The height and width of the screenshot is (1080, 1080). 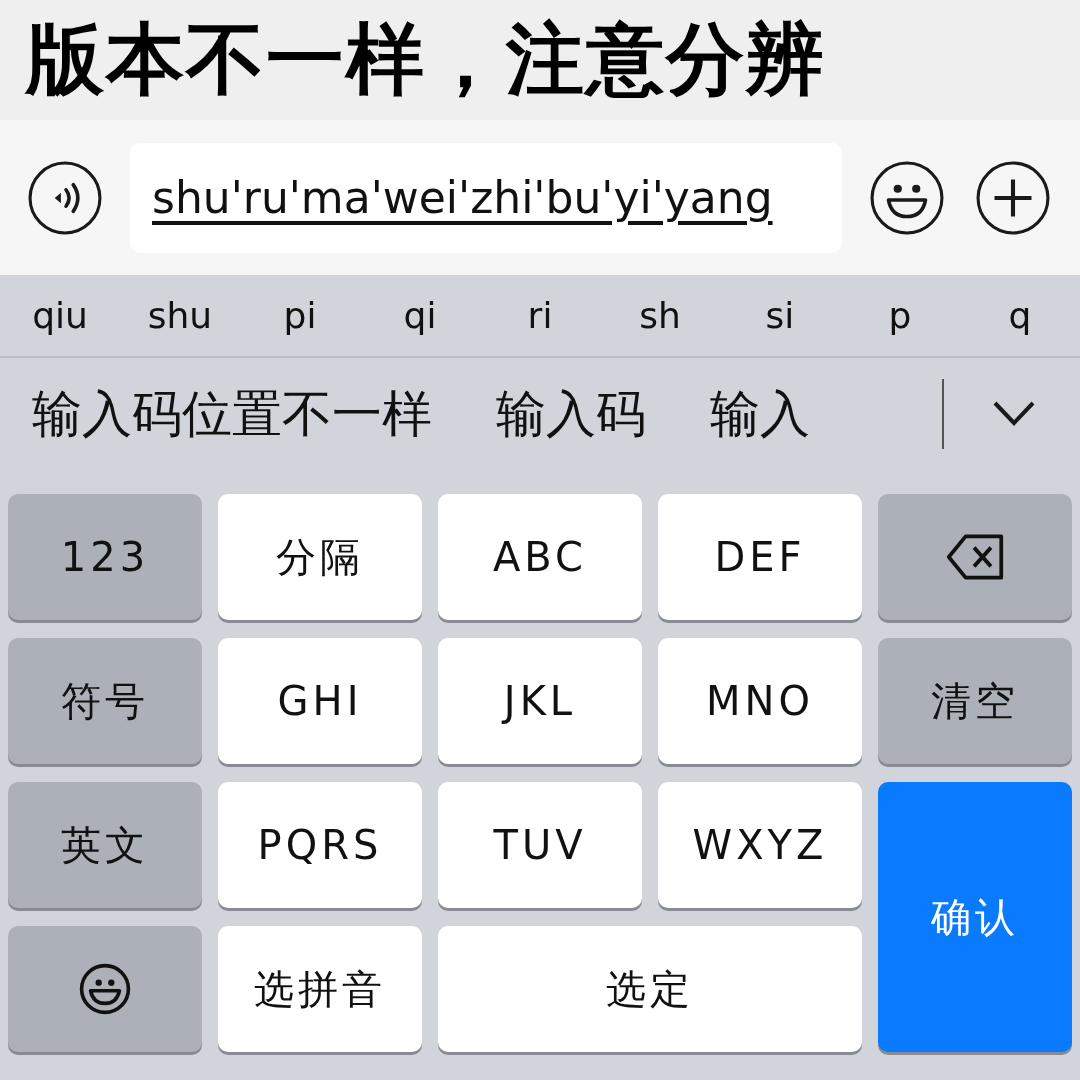 What do you see at coordinates (320, 557) in the screenshot?
I see `keyboard-key: 分隔` at bounding box center [320, 557].